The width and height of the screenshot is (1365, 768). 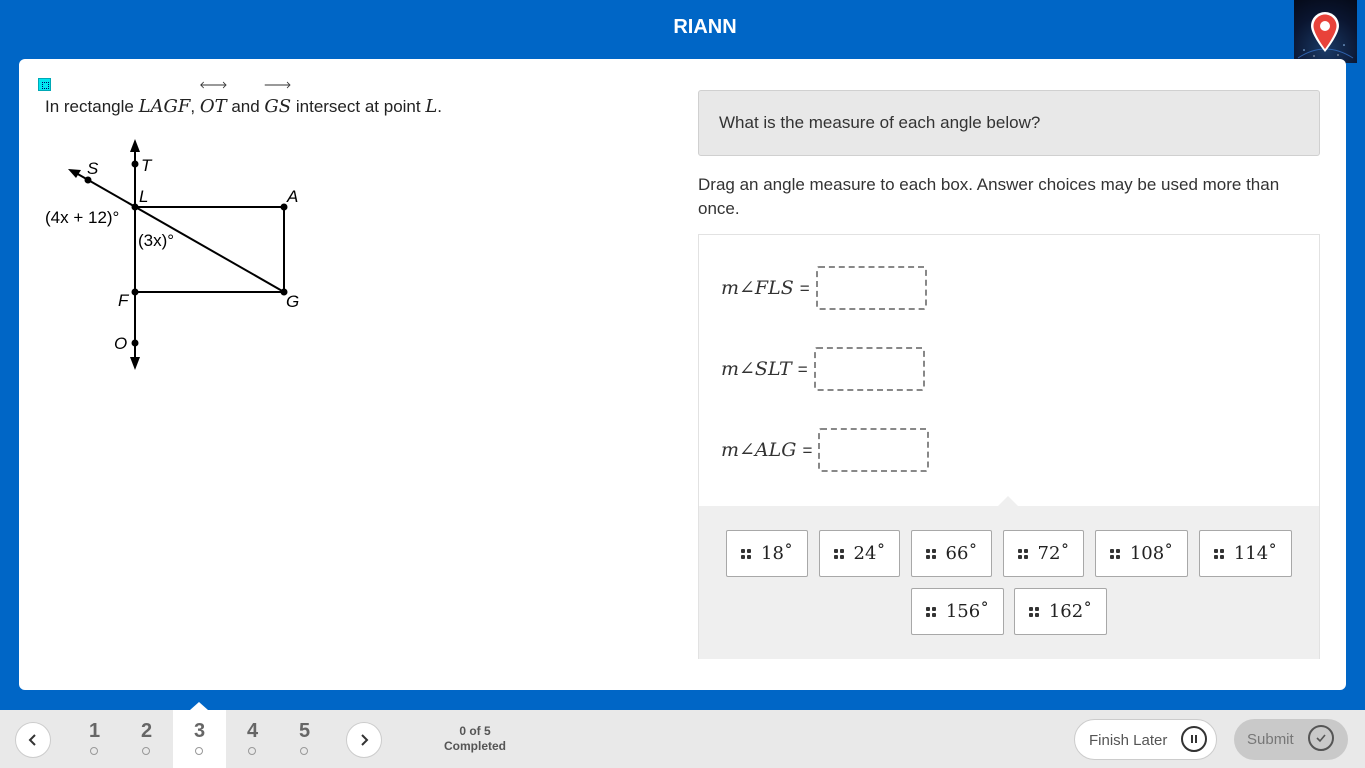 What do you see at coordinates (1245, 553) in the screenshot?
I see `choice-chip-114: 114˚` at bounding box center [1245, 553].